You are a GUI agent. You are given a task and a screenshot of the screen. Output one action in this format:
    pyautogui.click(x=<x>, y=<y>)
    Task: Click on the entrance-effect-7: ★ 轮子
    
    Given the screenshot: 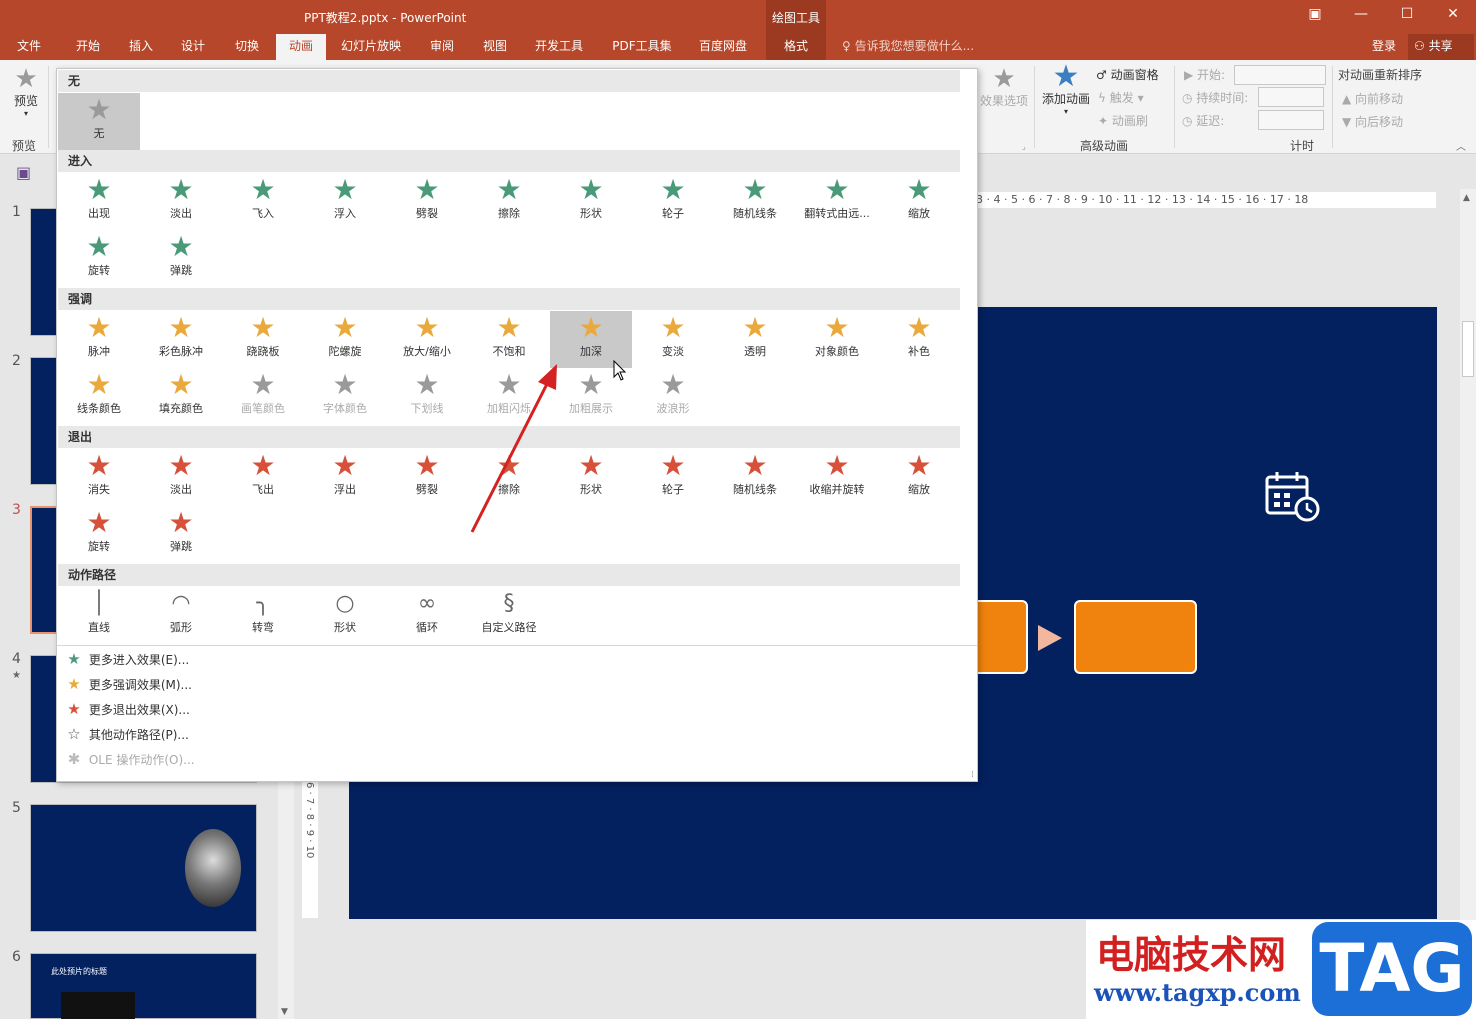 What is the action you would take?
    pyautogui.click(x=673, y=201)
    